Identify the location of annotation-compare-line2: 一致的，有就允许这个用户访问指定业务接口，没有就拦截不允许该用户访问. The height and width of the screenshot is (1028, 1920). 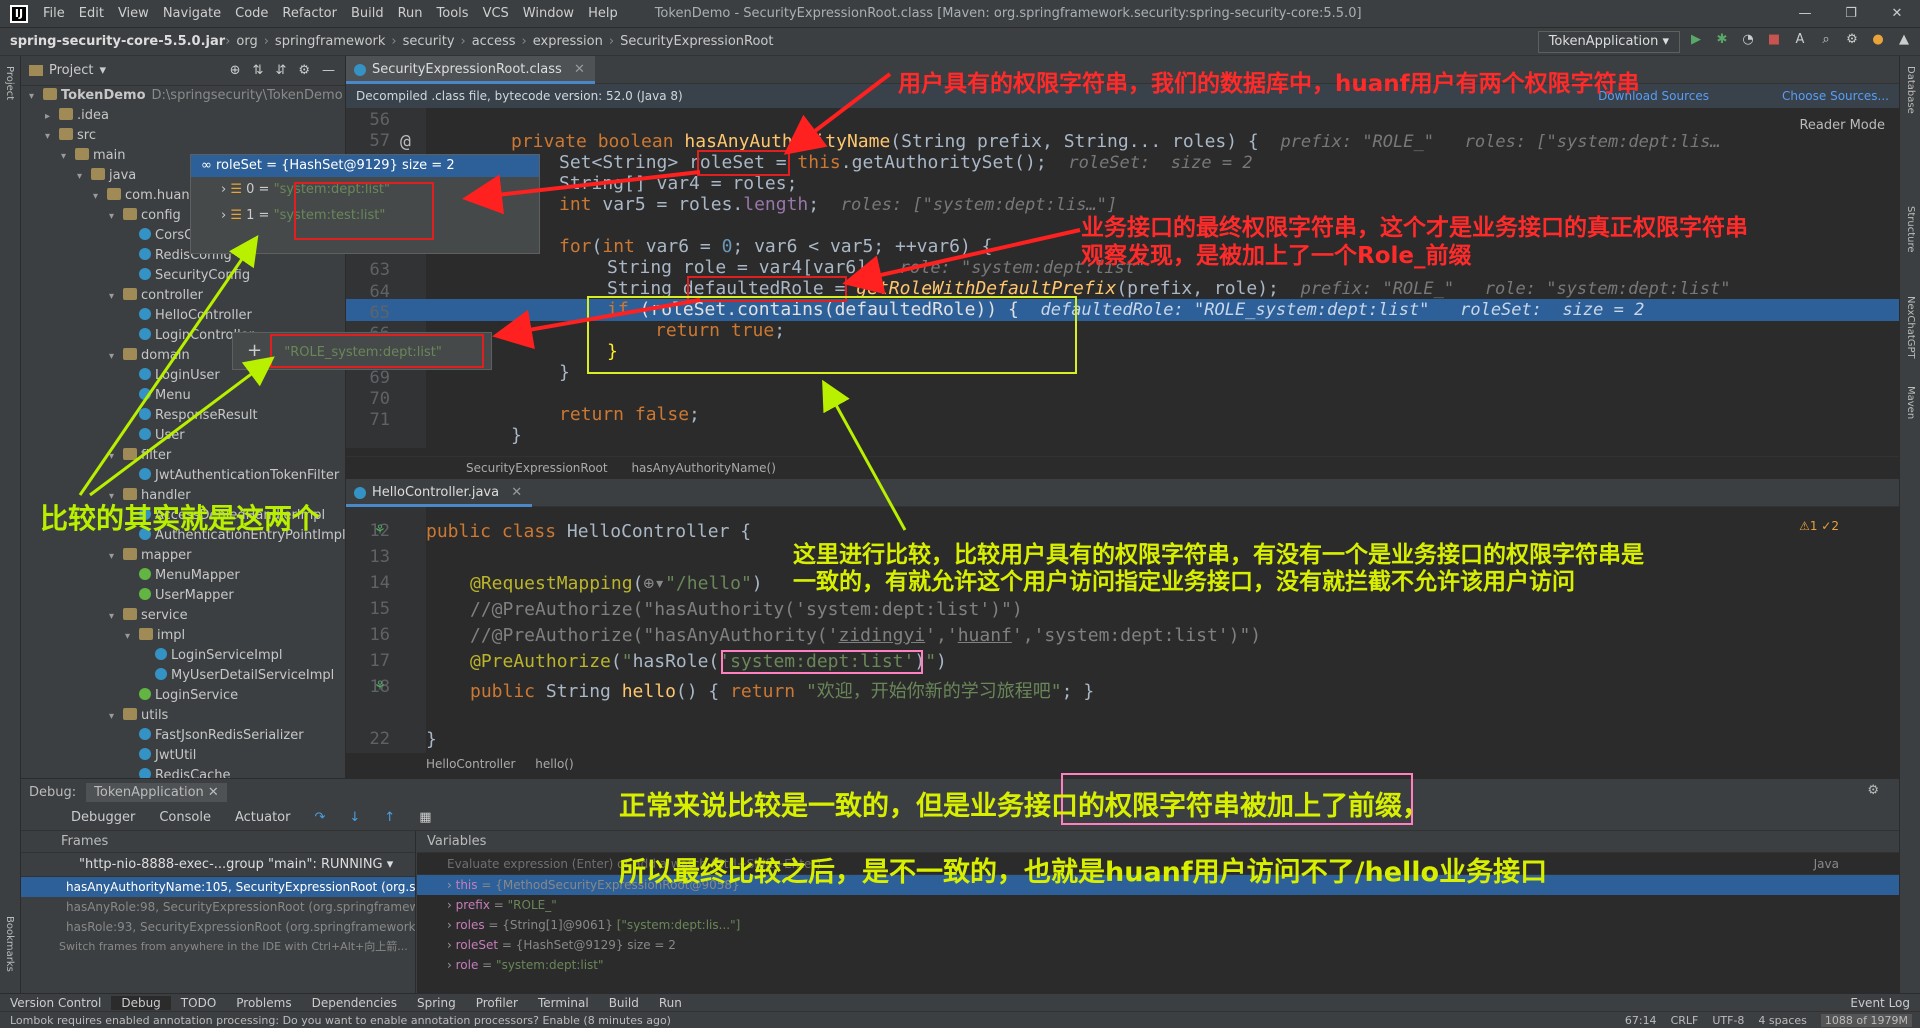
(1184, 582).